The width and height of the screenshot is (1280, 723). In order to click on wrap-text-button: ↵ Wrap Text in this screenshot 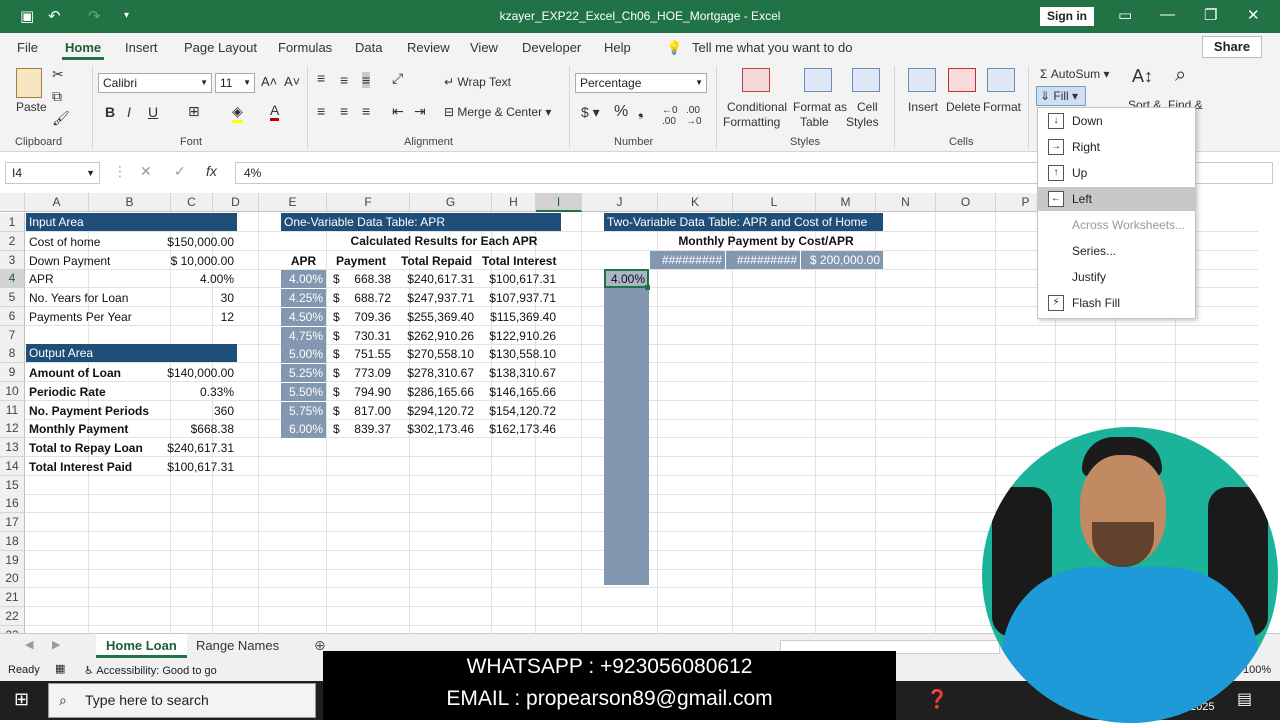, I will do `click(477, 82)`.